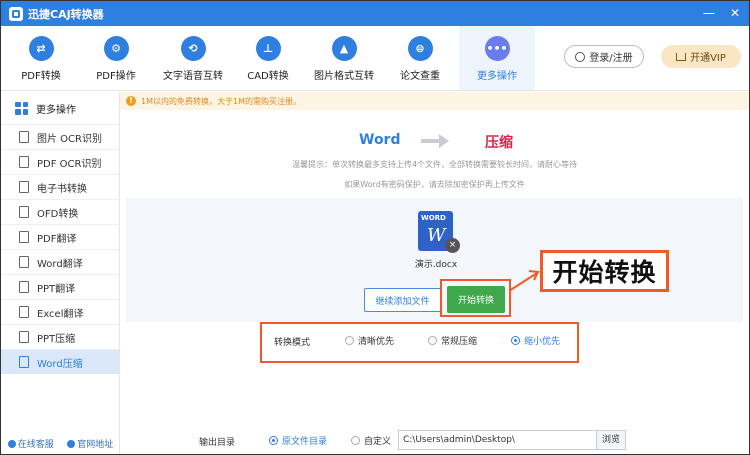  What do you see at coordinates (71, 443) in the screenshot?
I see `globe-icon` at bounding box center [71, 443].